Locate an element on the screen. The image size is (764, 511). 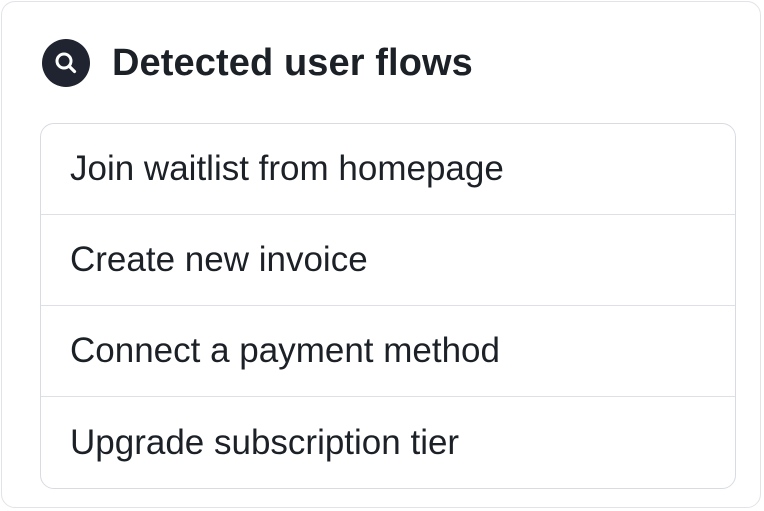
panel-title: Detected user flows is located at coordinates (292, 62).